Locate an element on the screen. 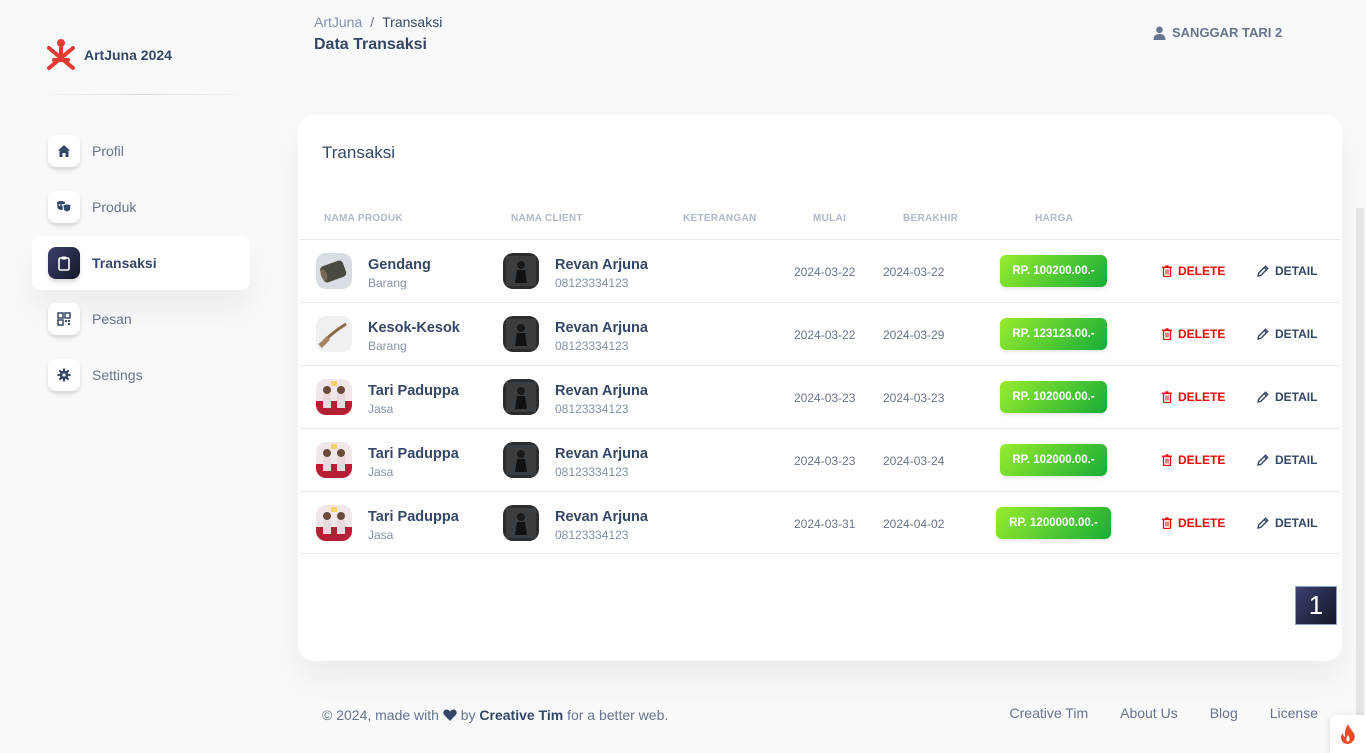 The width and height of the screenshot is (1366, 753). column-header-nama-produk: Nama Produk is located at coordinates (364, 218).